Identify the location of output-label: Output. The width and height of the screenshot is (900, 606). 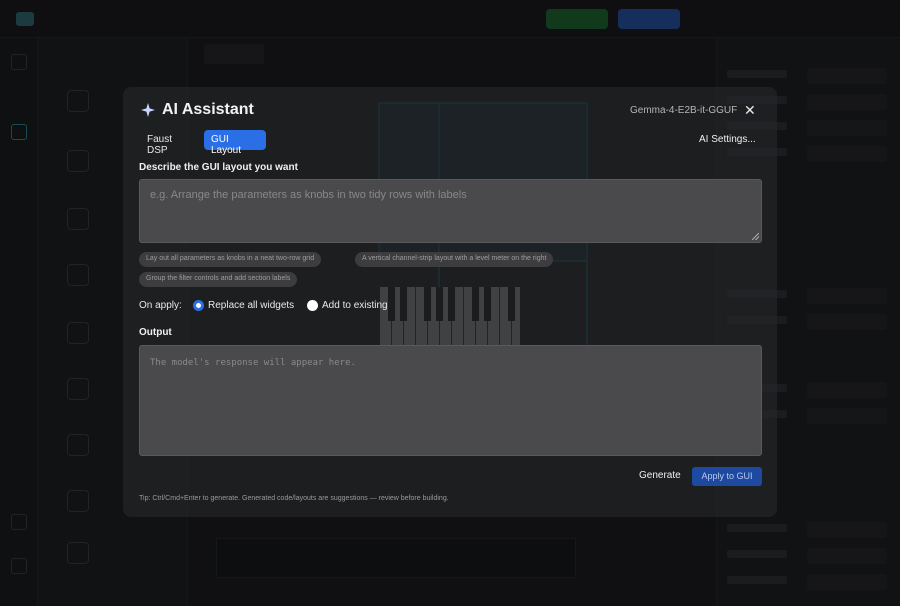
(155, 332).